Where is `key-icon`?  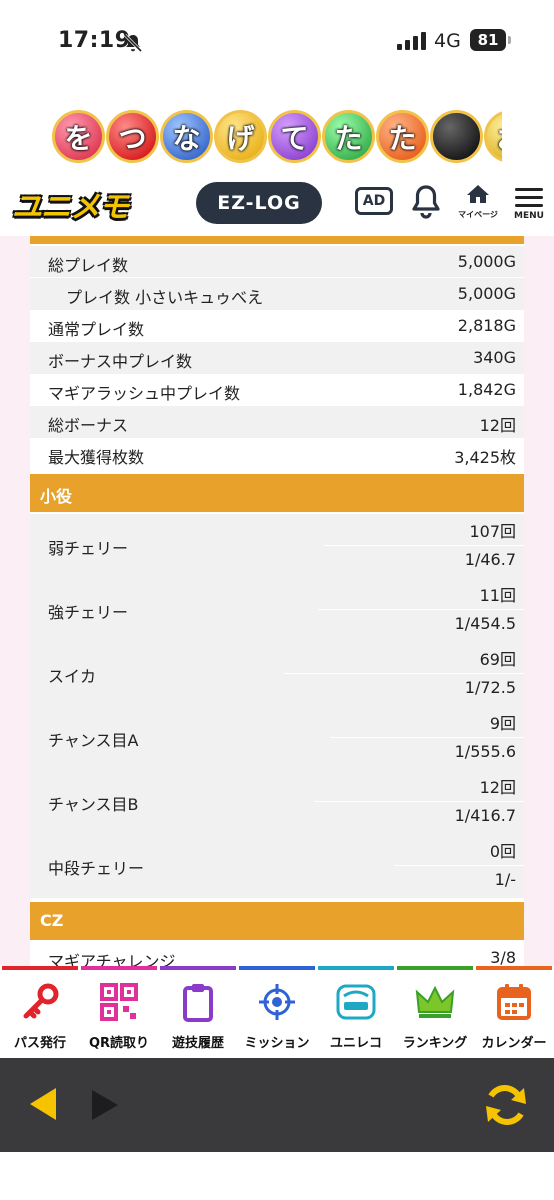
key-icon is located at coordinates (41, 1001).